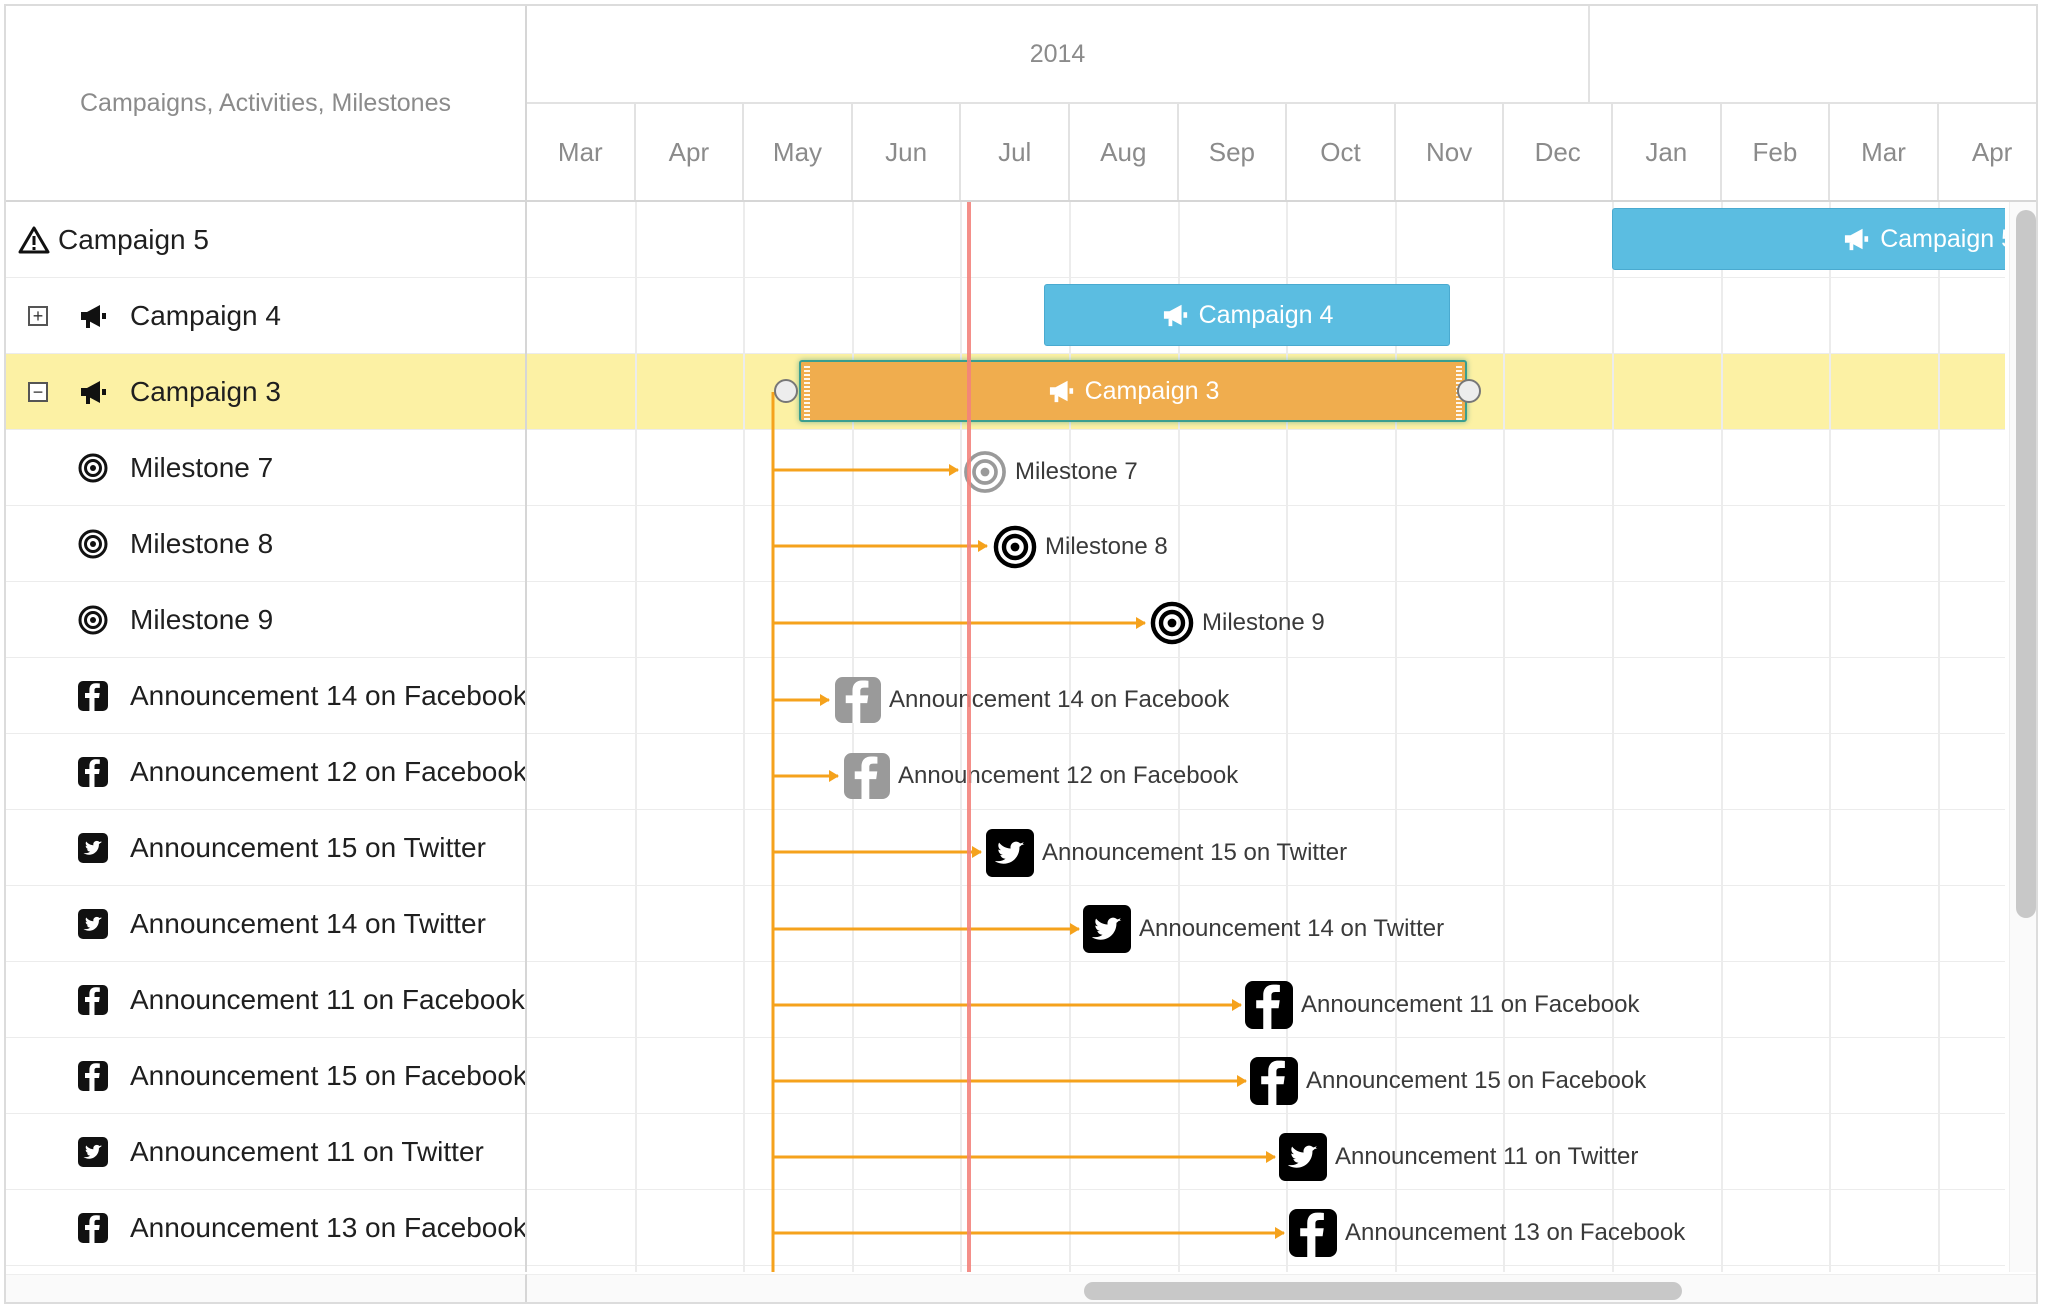 This screenshot has height=1312, width=2048. I want to click on announcement-task: Announcement 15 on Twitter, so click(1166, 853).